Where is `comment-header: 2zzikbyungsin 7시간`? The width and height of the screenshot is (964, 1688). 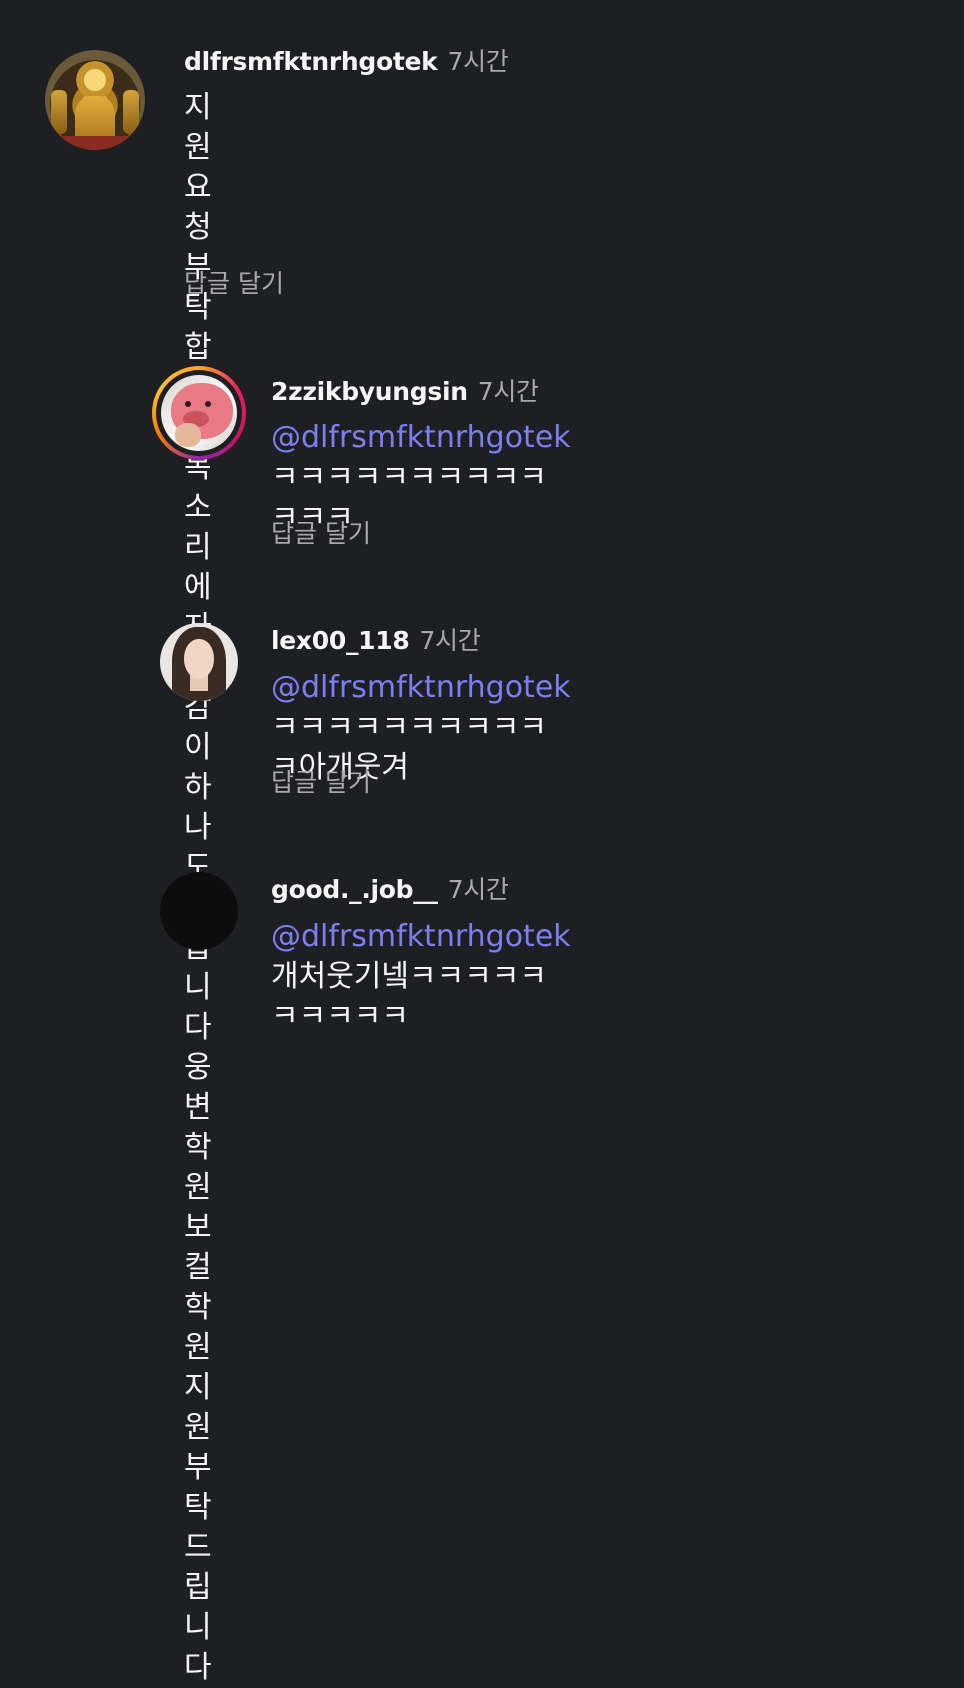
comment-header: 2zzikbyungsin 7시간 is located at coordinates (405, 390).